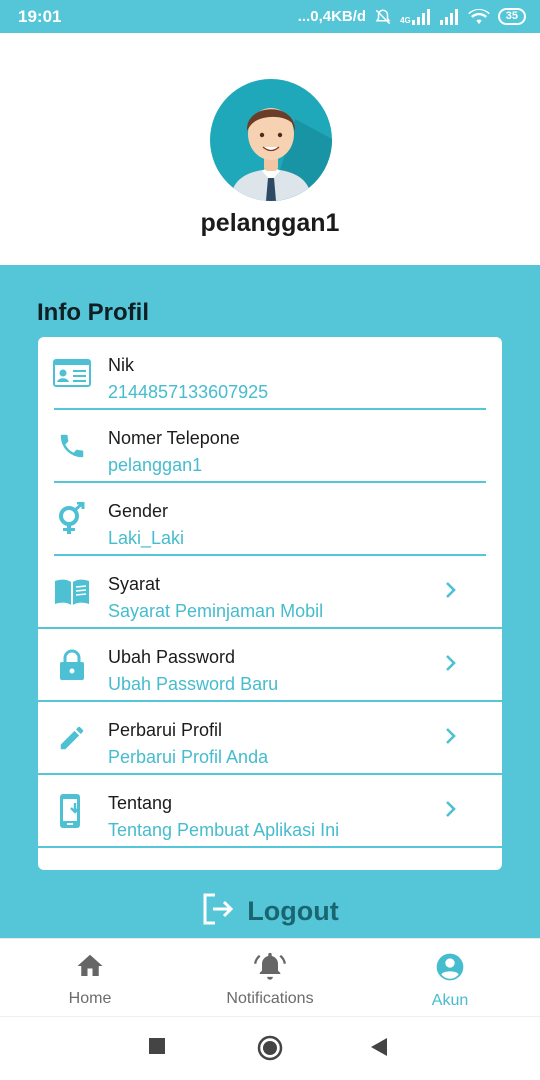 This screenshot has height=1080, width=540. I want to click on nav-item-notifications: Notifications, so click(270, 978).